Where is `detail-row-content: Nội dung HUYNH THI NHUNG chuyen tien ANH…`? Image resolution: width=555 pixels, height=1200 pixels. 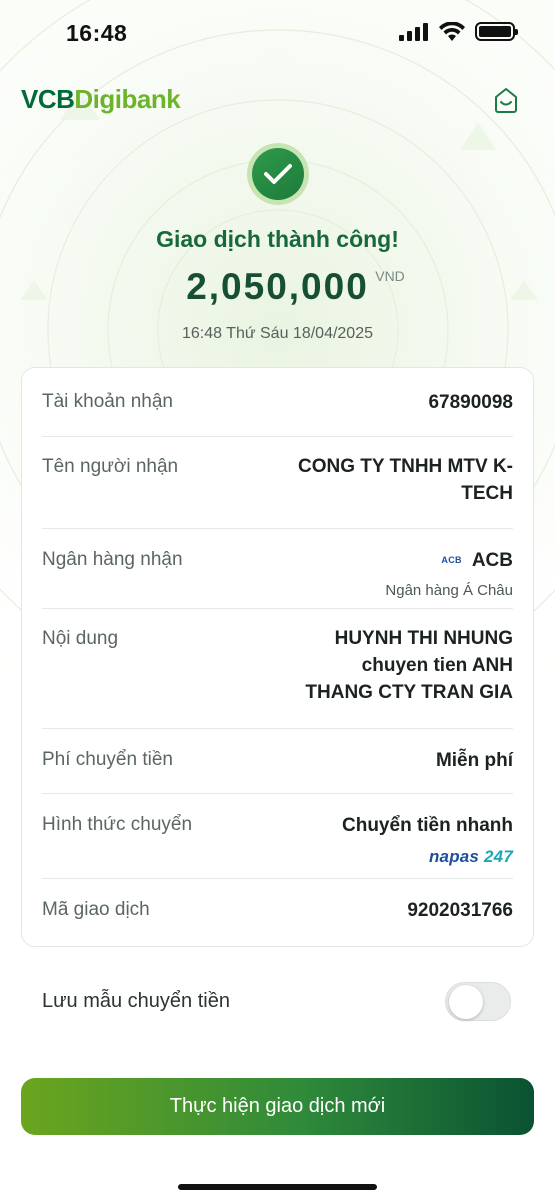 detail-row-content: Nội dung HUYNH THI NHUNG chuyen tien ANH… is located at coordinates (277, 669).